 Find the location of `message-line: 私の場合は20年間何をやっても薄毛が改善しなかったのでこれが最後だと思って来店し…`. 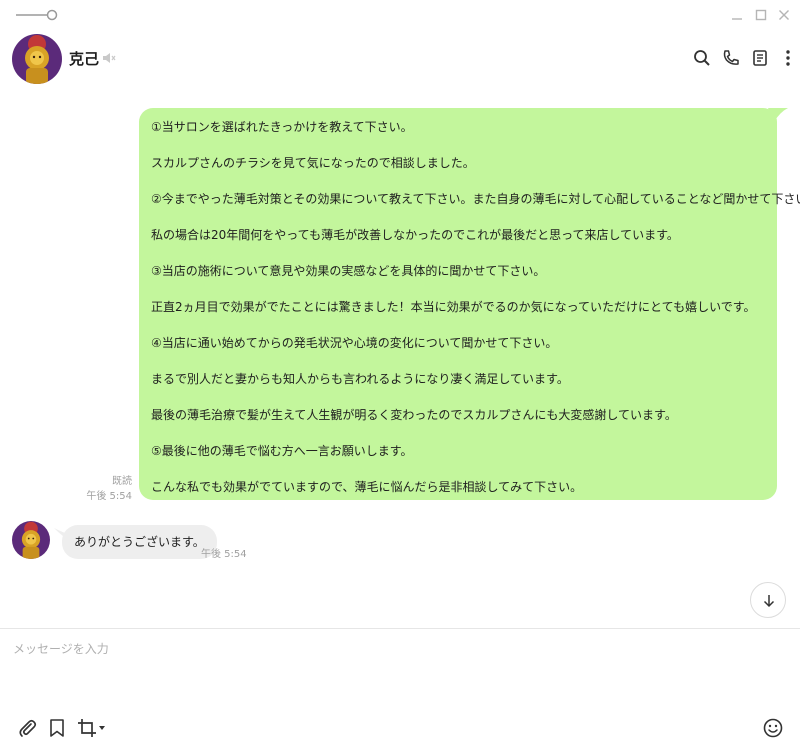

message-line: 私の場合は20年間何をやっても薄毛が改善しなかったのでこれが最後だと思って来店し… is located at coordinates (415, 235).